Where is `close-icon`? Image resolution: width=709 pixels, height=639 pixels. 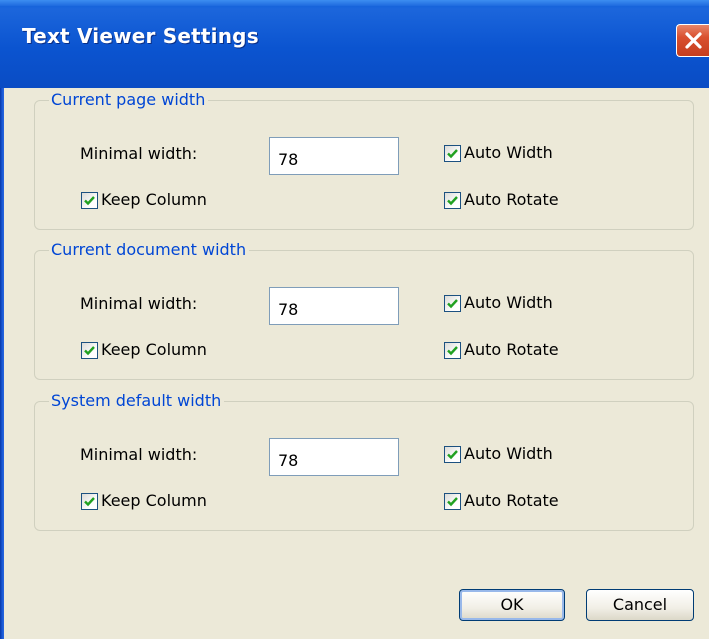 close-icon is located at coordinates (693, 40).